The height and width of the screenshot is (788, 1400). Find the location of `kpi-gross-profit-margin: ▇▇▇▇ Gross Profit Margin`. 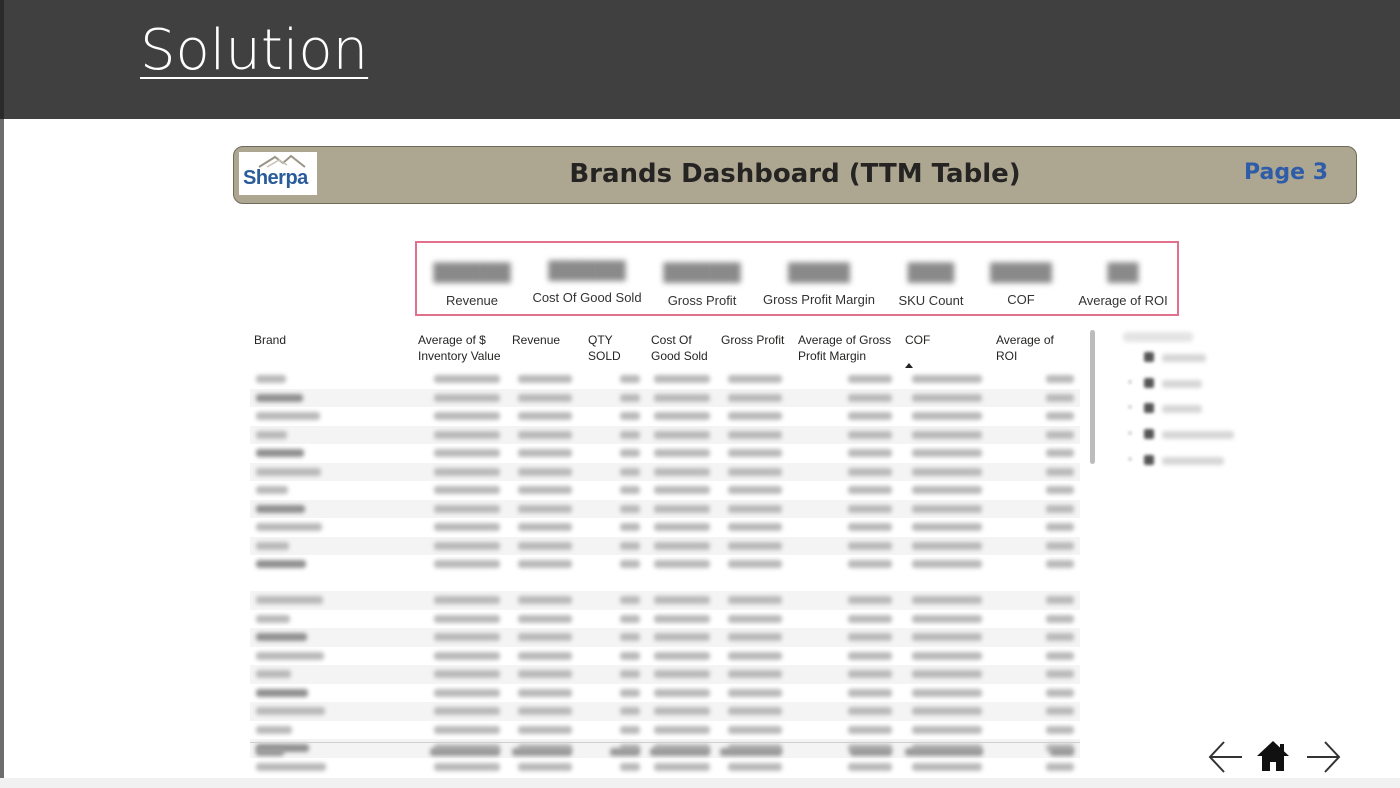

kpi-gross-profit-margin: ▇▇▇▇ Gross Profit Margin is located at coordinates (819, 278).